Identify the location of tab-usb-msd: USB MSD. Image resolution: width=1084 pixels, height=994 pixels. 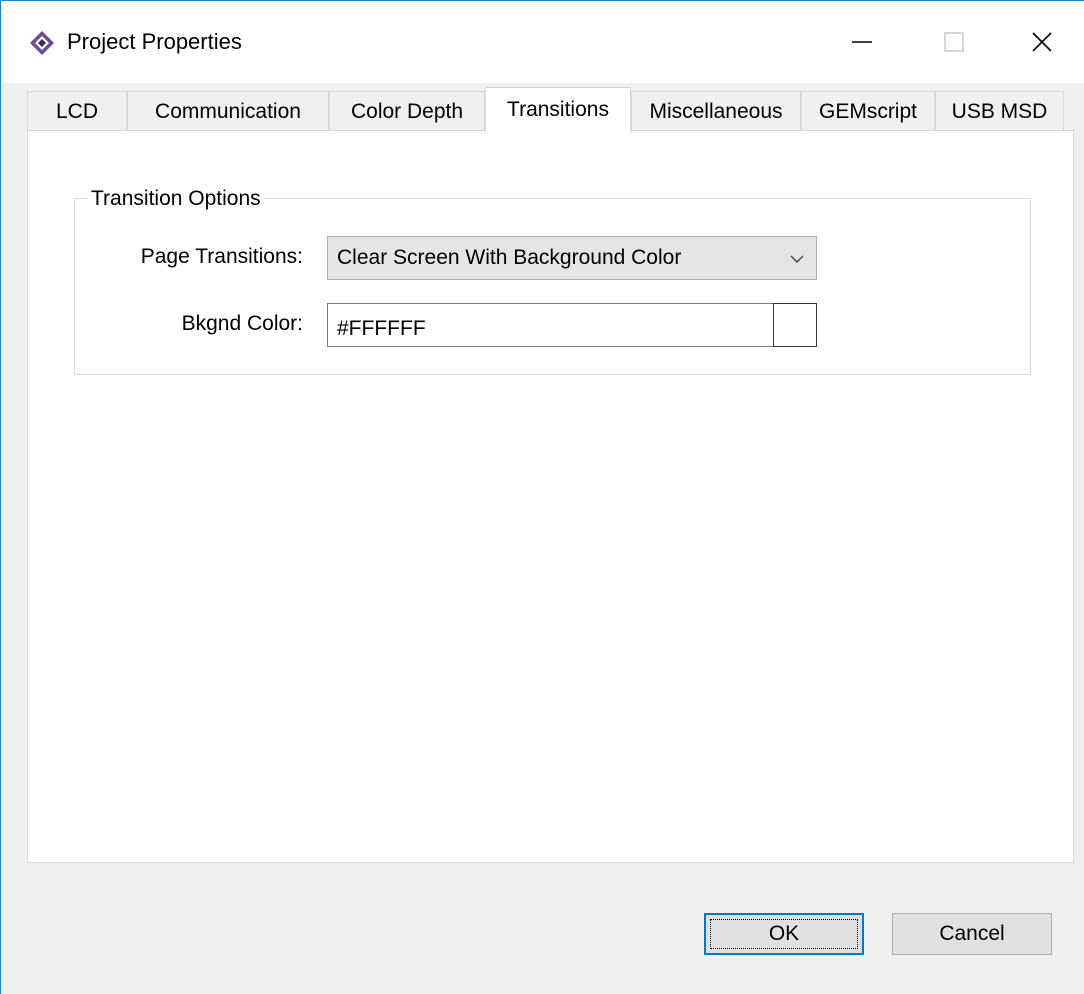
(999, 111).